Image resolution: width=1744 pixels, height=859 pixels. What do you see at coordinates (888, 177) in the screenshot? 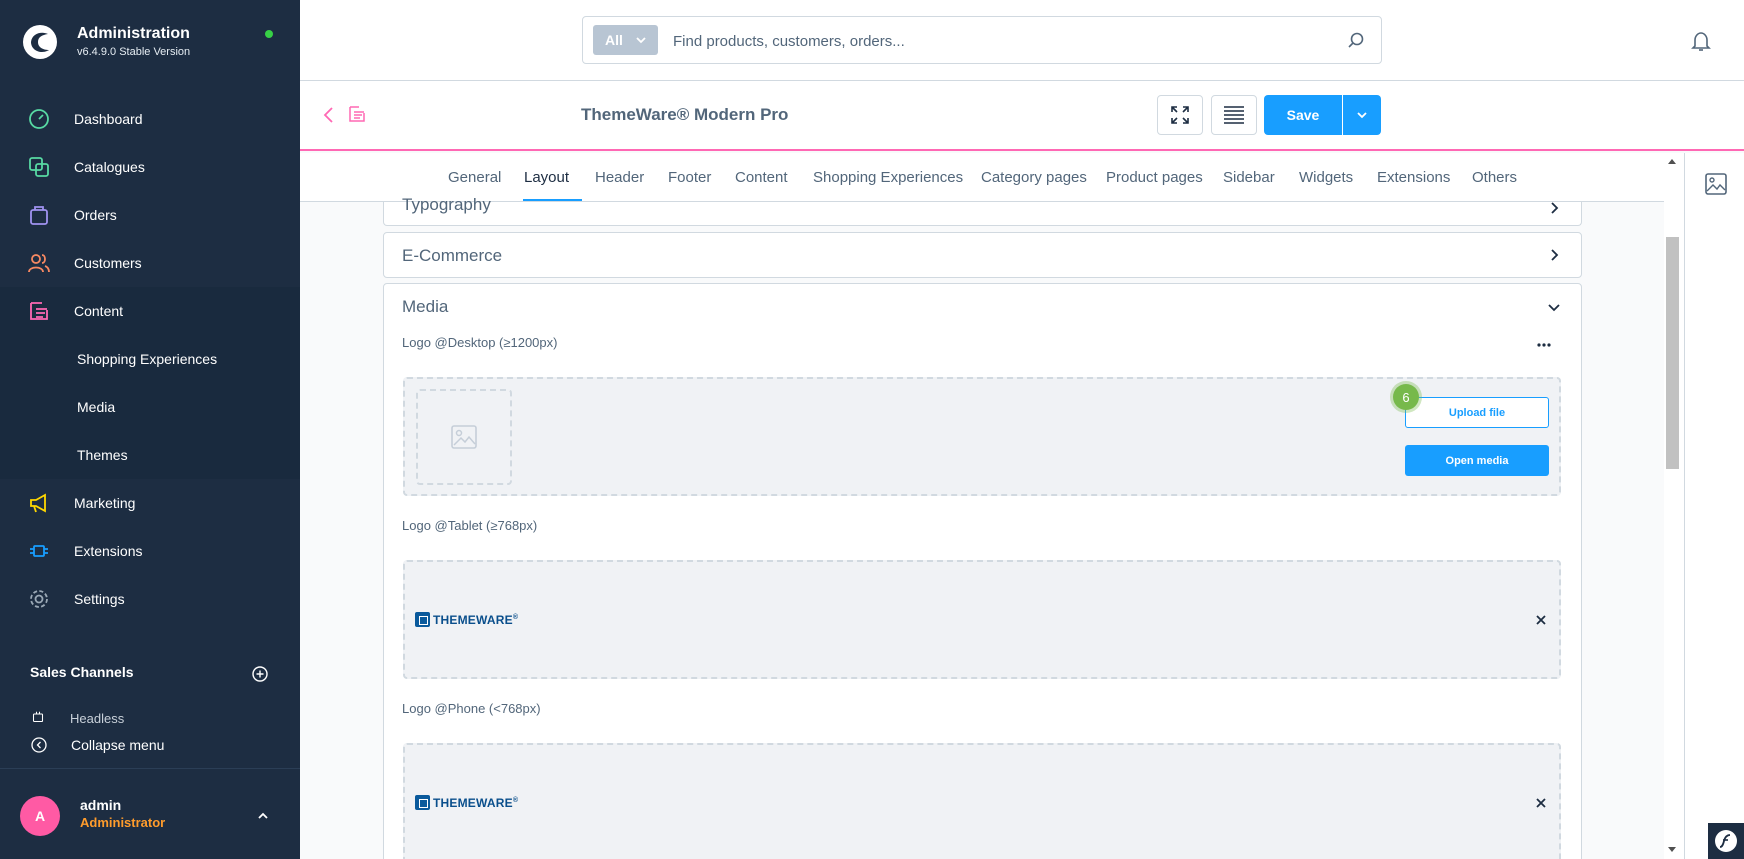
I see `tab-shopping-experiences: Shopping Experiences` at bounding box center [888, 177].